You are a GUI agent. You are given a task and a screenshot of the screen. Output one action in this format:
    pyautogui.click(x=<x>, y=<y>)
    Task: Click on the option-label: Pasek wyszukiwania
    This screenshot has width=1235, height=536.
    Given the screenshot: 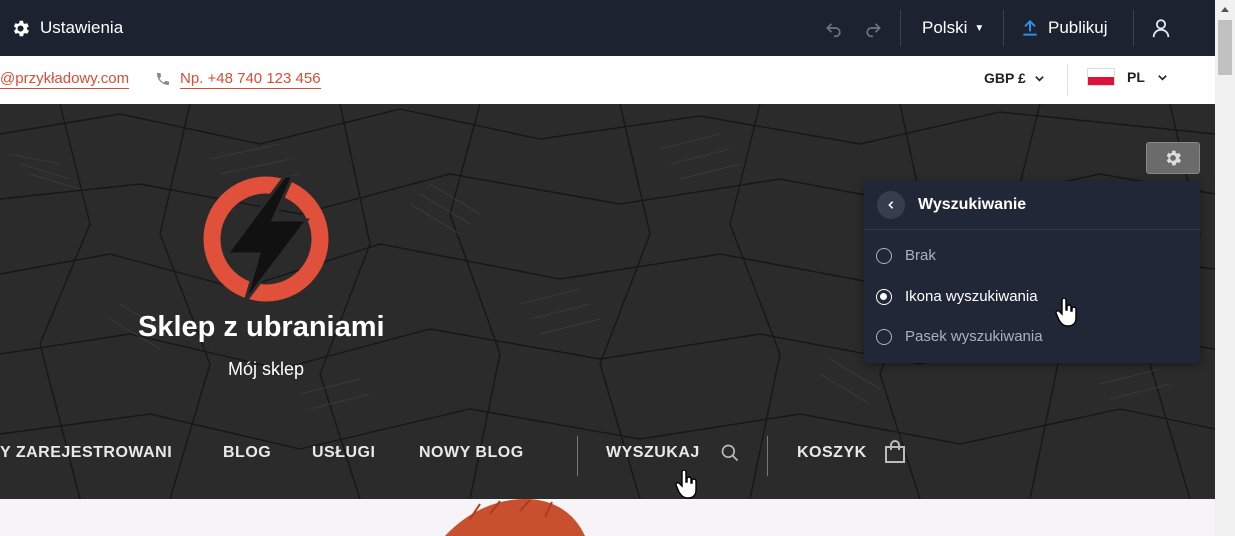 What is the action you would take?
    pyautogui.click(x=974, y=336)
    